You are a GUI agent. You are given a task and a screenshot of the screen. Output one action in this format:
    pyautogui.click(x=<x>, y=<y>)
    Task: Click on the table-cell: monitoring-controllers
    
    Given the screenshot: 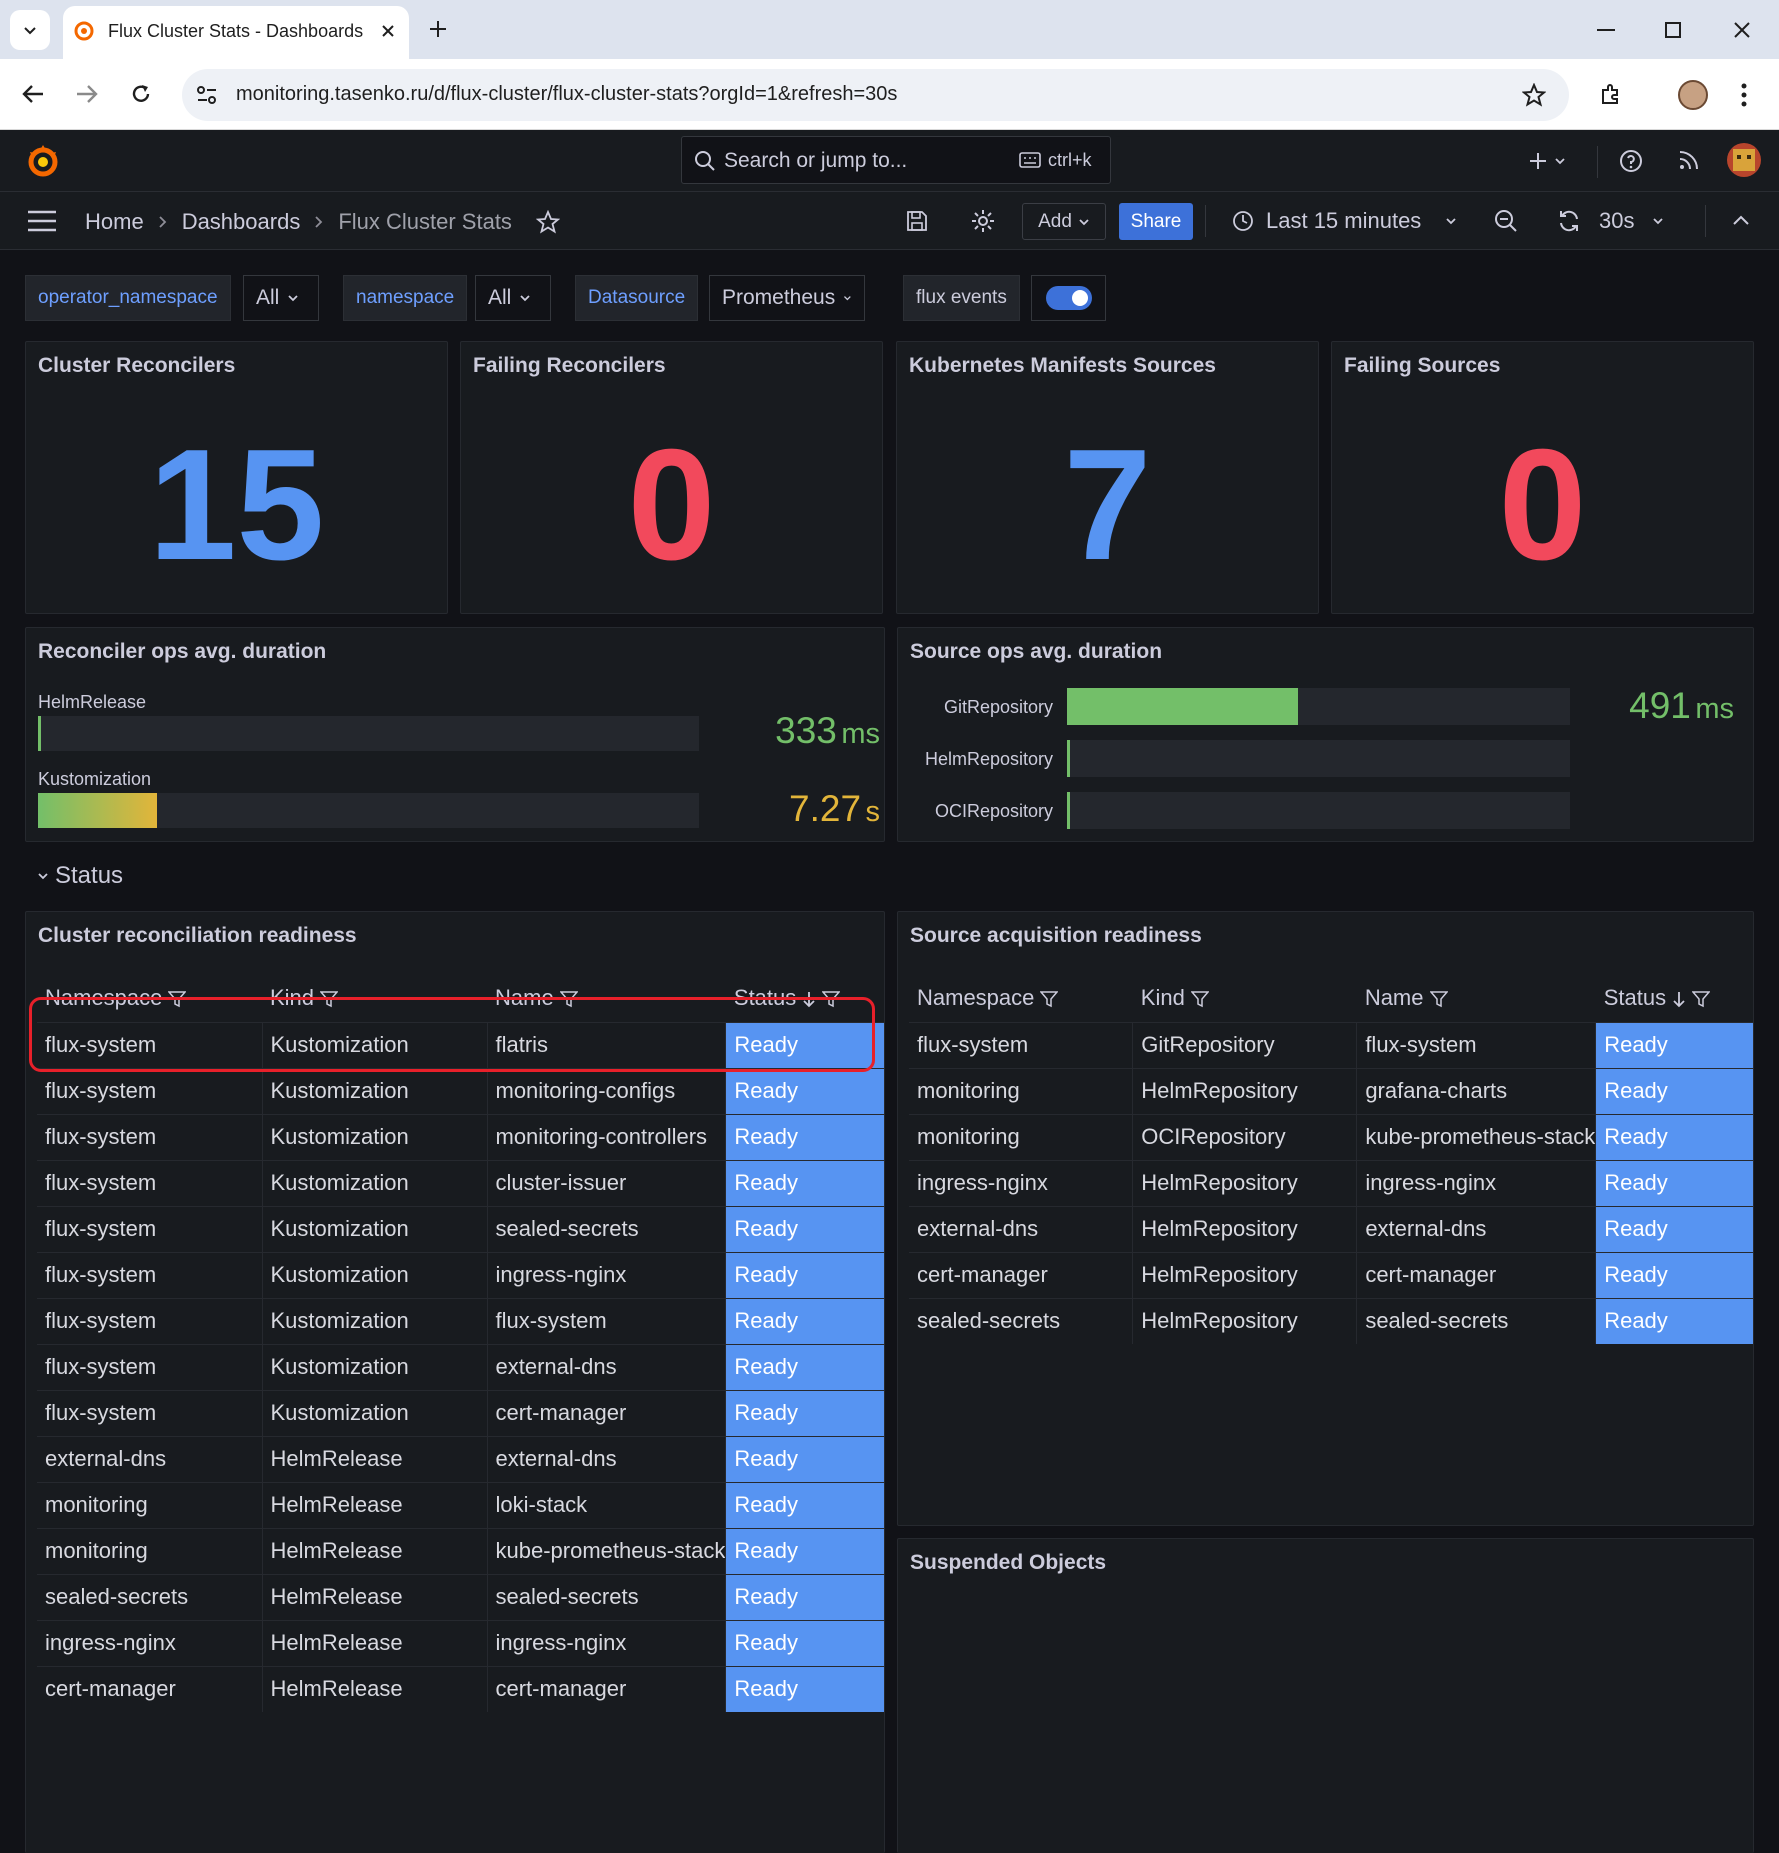 What is the action you would take?
    pyautogui.click(x=607, y=1136)
    